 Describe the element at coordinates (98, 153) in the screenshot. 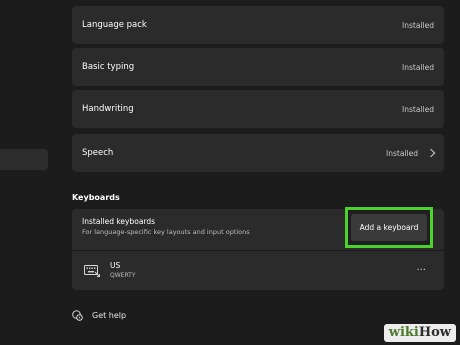

I see `feature-label: Speech` at that location.